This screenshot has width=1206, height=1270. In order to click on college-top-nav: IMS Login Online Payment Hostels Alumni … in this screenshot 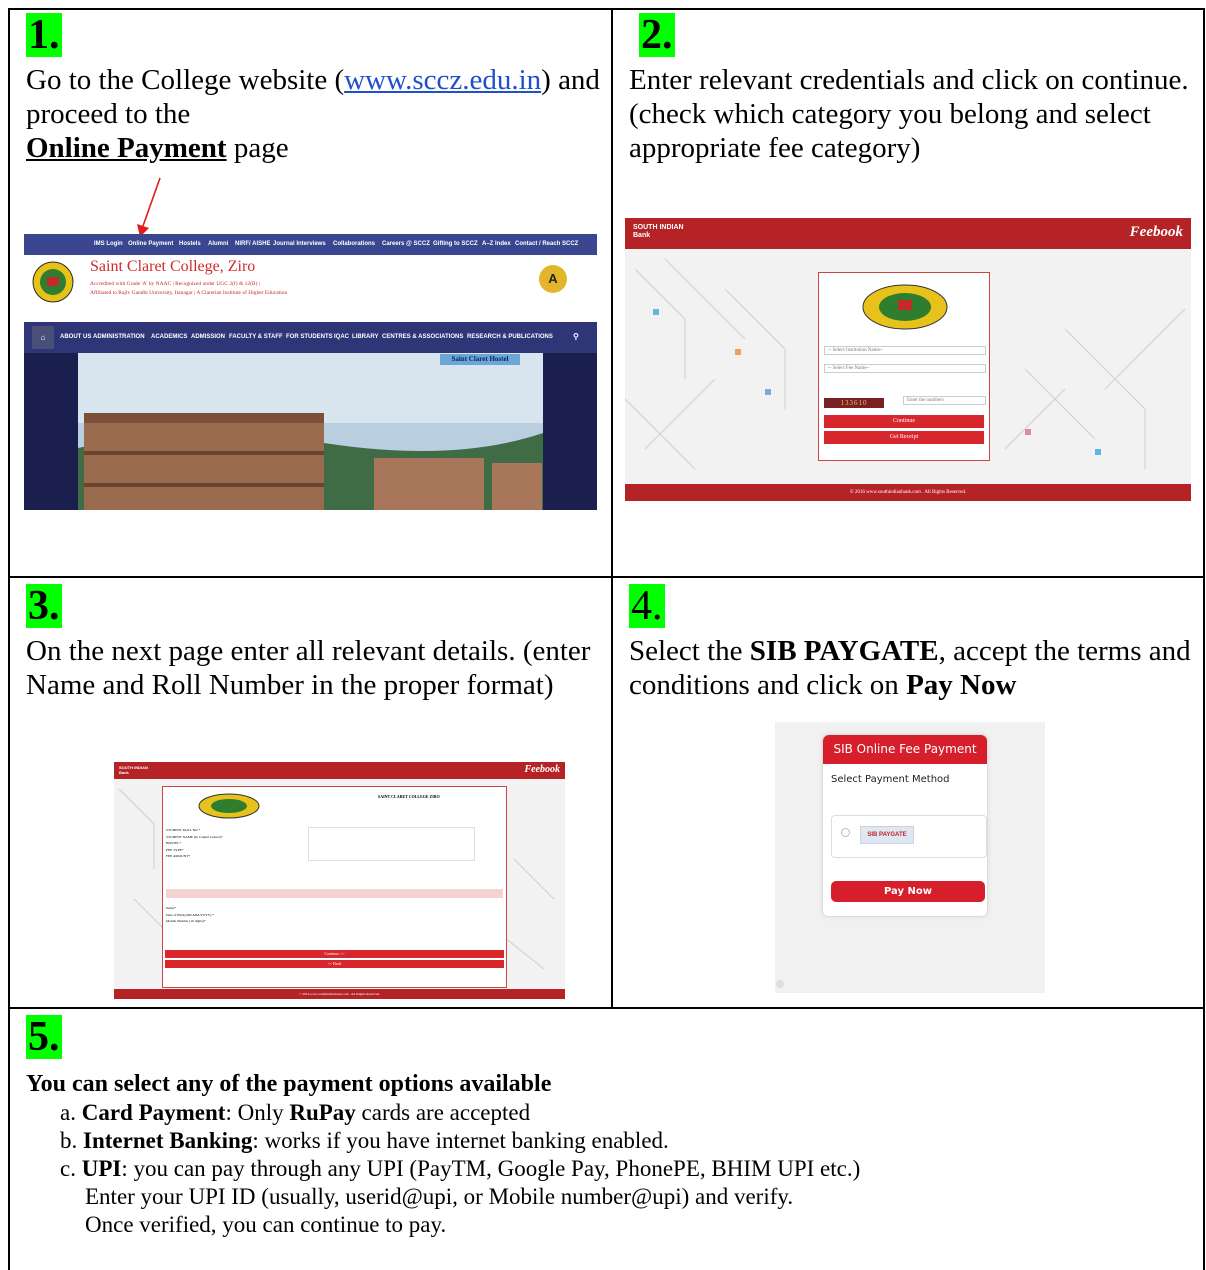, I will do `click(310, 244)`.